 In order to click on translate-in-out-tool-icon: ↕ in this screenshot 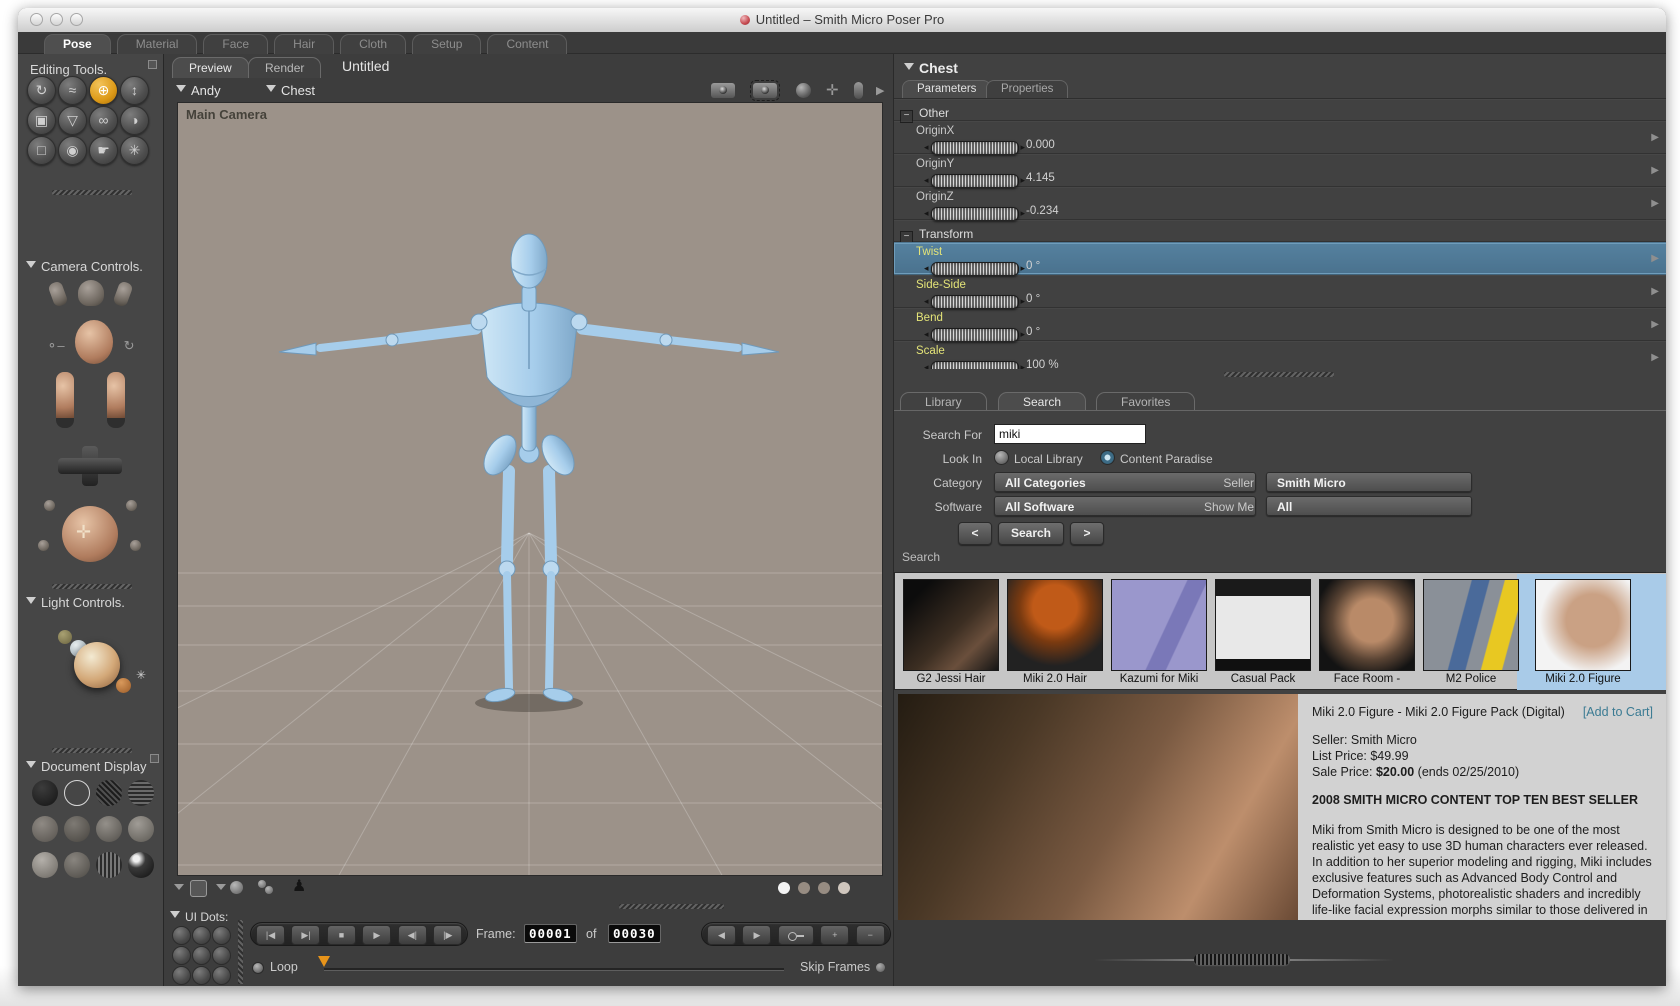, I will do `click(134, 90)`.